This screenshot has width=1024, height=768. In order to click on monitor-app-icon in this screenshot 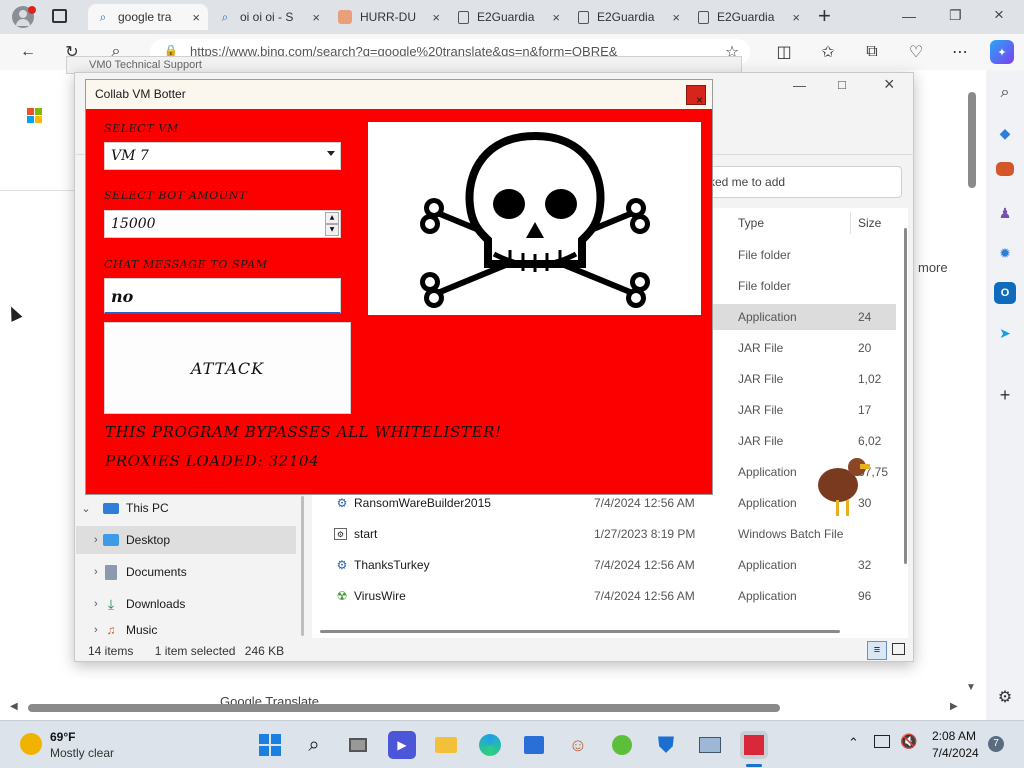, I will do `click(710, 745)`.